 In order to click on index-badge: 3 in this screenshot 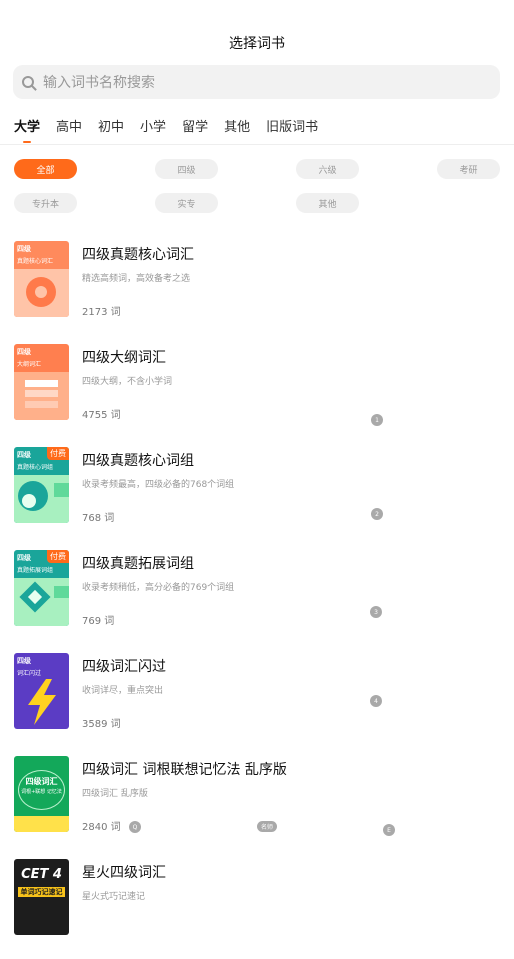, I will do `click(376, 612)`.